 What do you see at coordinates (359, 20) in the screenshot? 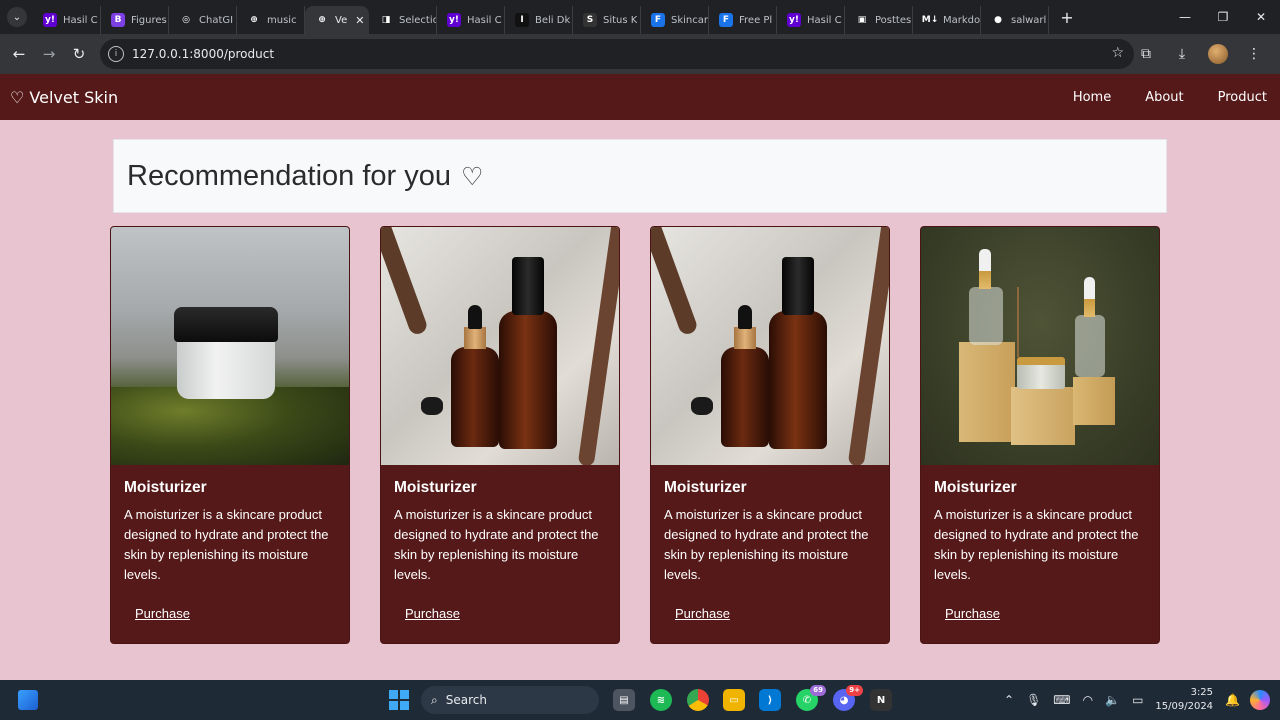
I see `close-tab-icon: ✕` at bounding box center [359, 20].